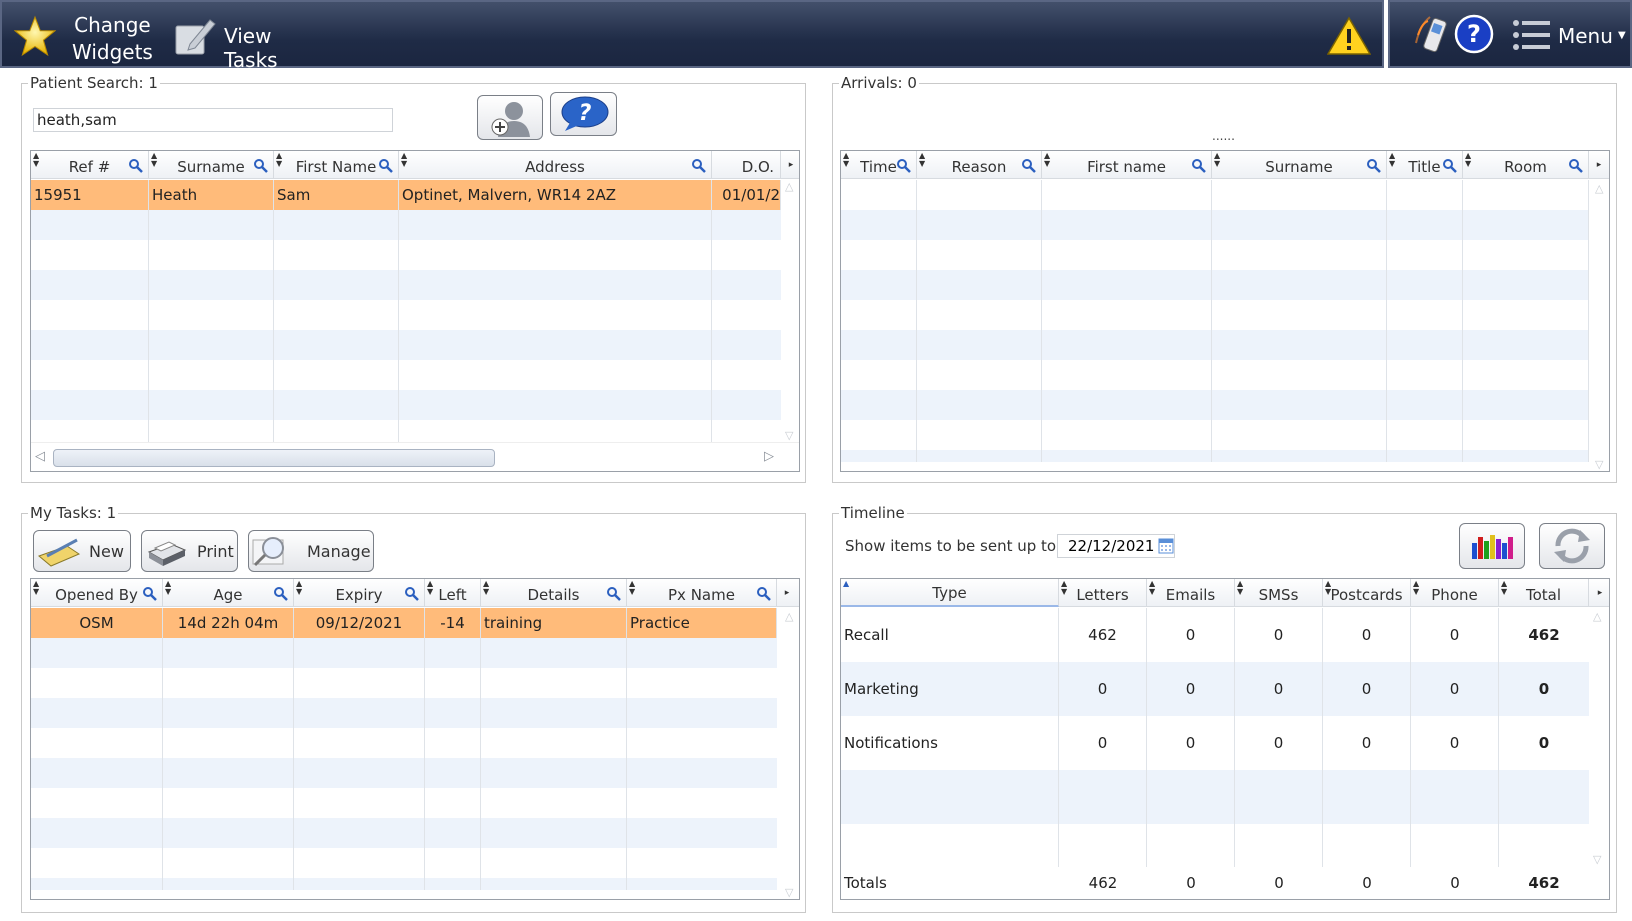 The height and width of the screenshot is (921, 1632). I want to click on help-icon: ?, so click(1474, 34).